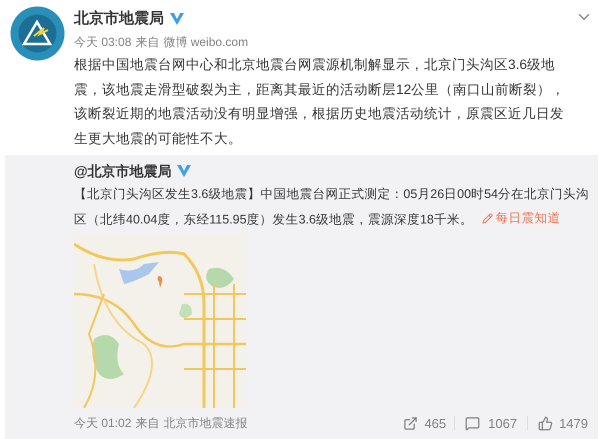 The image size is (603, 439). What do you see at coordinates (521, 218) in the screenshot?
I see `topic-link: 每日震知道` at bounding box center [521, 218].